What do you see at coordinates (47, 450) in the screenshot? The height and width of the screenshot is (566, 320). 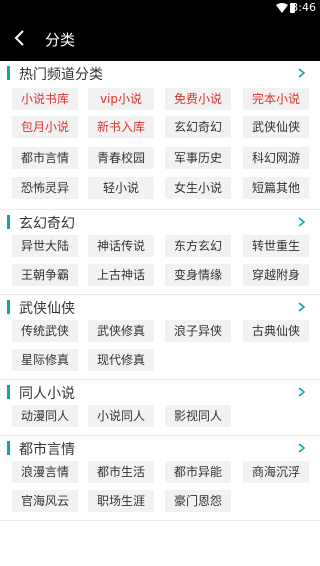 I see `section-title: 都市言情` at bounding box center [47, 450].